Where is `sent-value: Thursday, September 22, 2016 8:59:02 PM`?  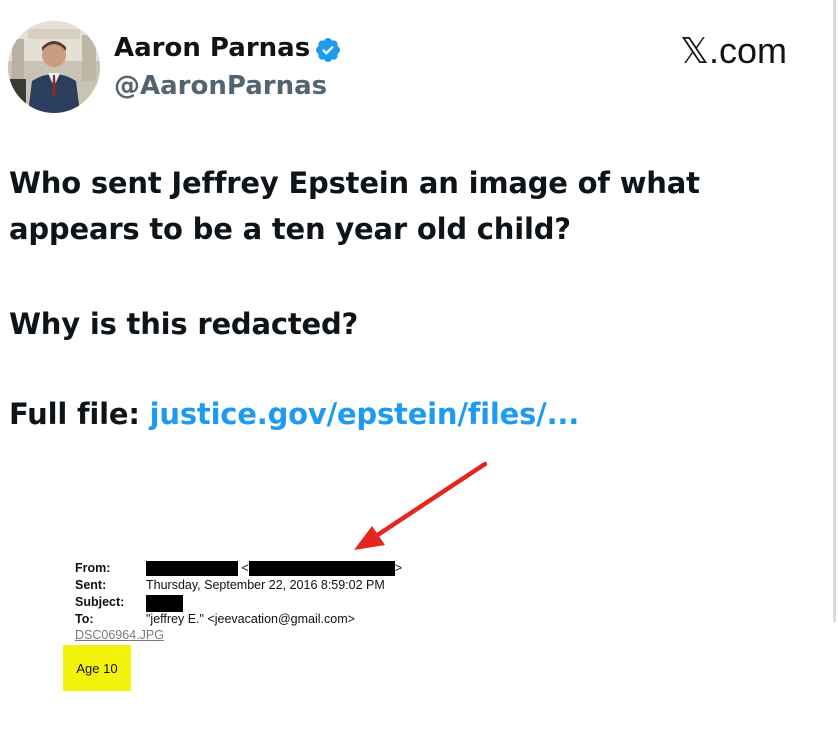 sent-value: Thursday, September 22, 2016 8:59:02 PM is located at coordinates (265, 585).